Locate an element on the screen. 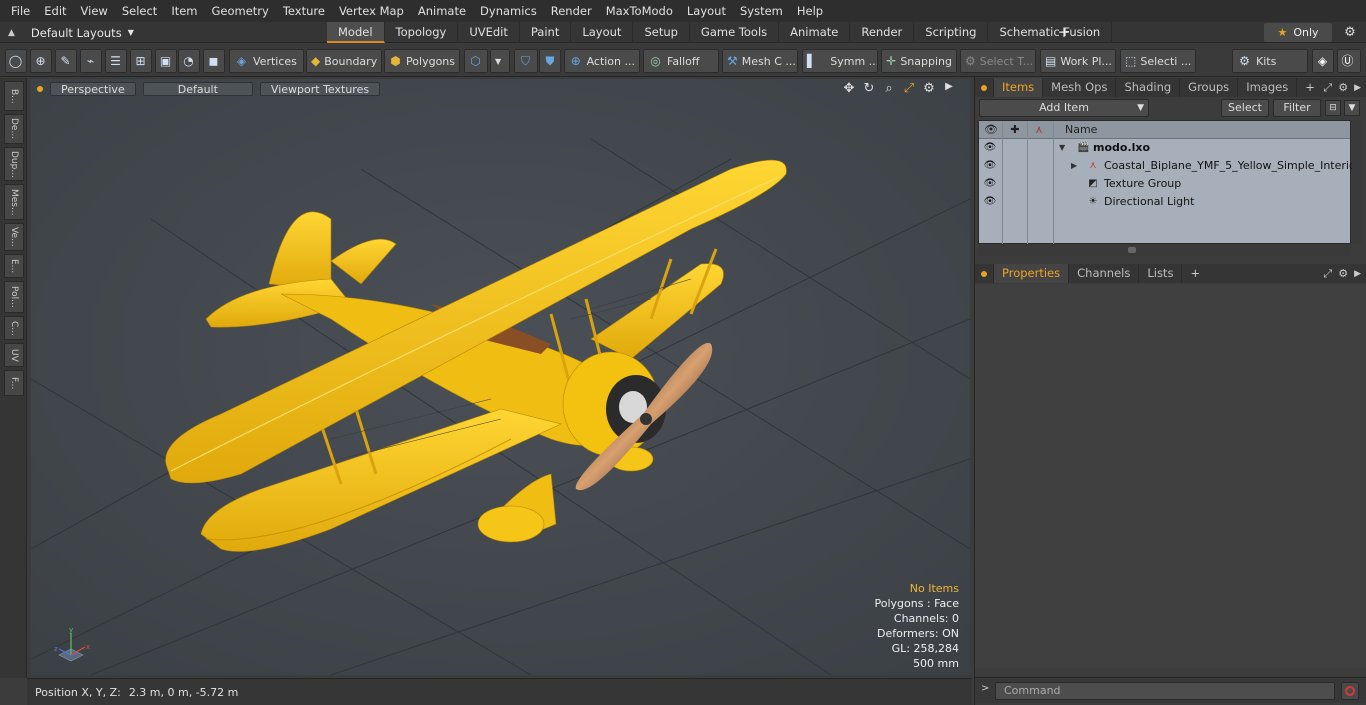 The height and width of the screenshot is (705, 1366). play-arrow-icon: ▶ is located at coordinates (949, 88).